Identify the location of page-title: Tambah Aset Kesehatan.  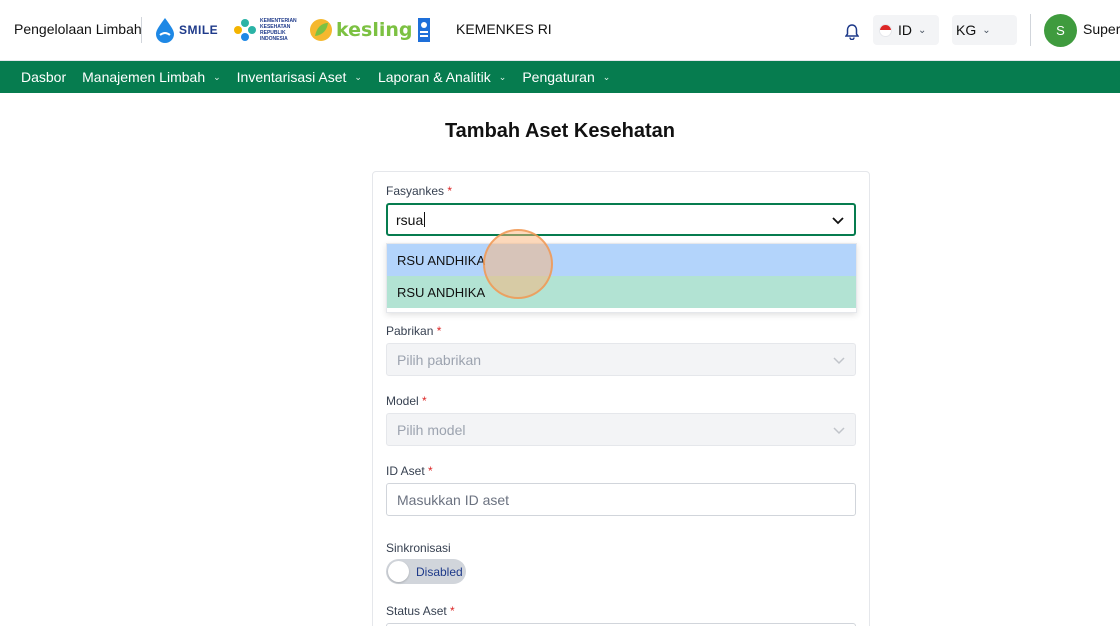
(560, 131).